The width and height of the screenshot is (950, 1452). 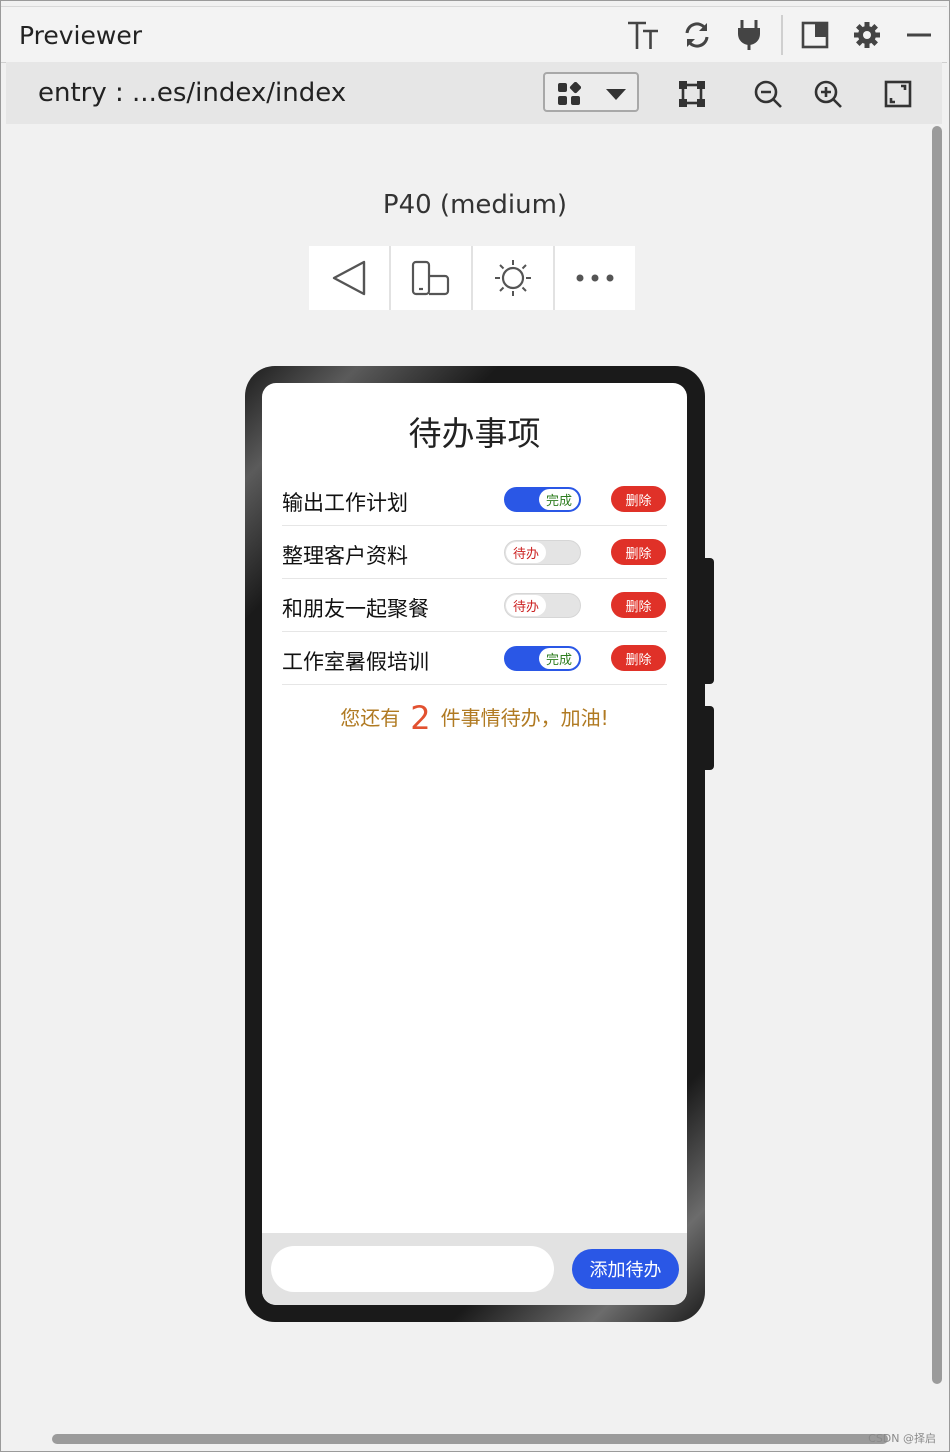 I want to click on add-todo-button: 添加待办, so click(x=625, y=1269).